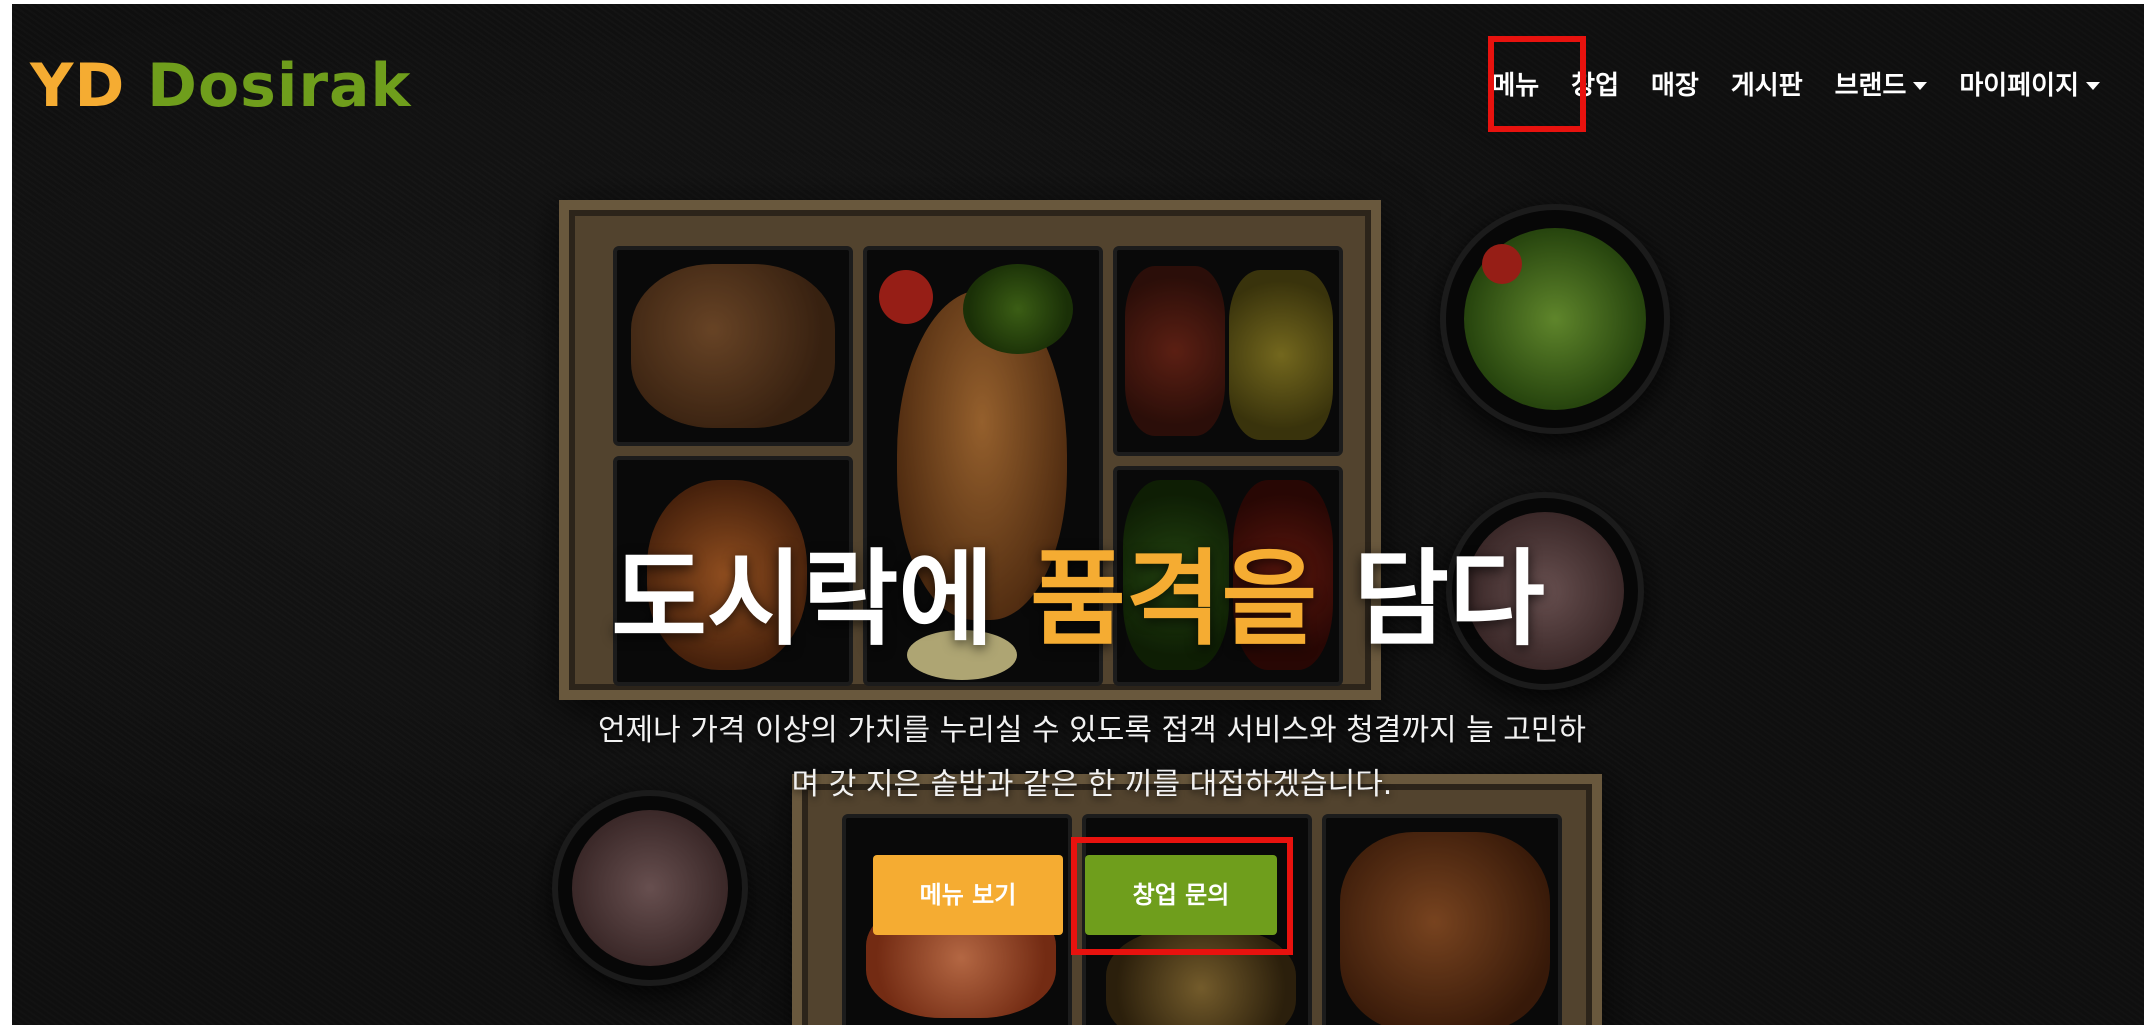 Image resolution: width=2148 pixels, height=1025 pixels. Describe the element at coordinates (968, 895) in the screenshot. I see `view-menu-button: 메뉴 보기` at that location.